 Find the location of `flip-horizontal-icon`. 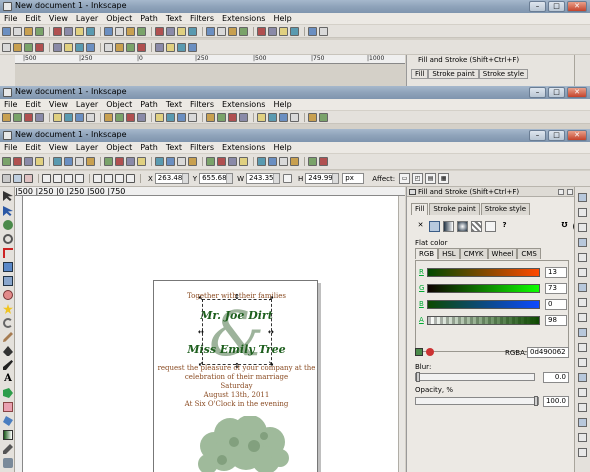

flip-horizontal-icon is located at coordinates (68, 178).